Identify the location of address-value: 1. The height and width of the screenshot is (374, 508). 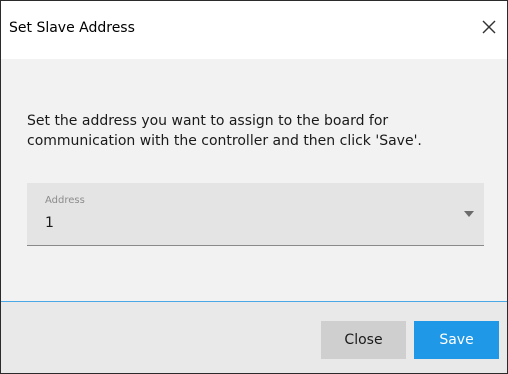
(49, 223).